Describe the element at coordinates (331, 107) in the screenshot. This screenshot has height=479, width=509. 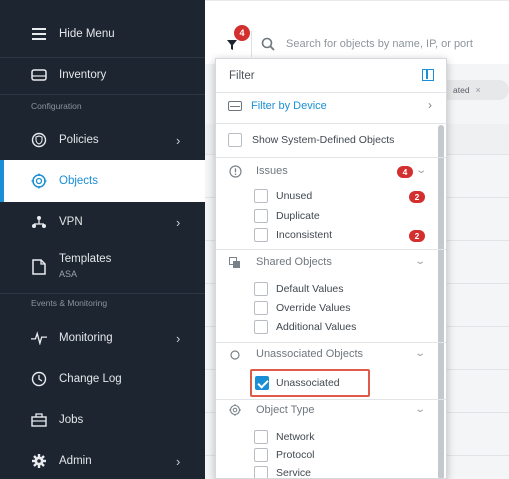
I see `filter-by-device-link: Filter by Device ›` at that location.